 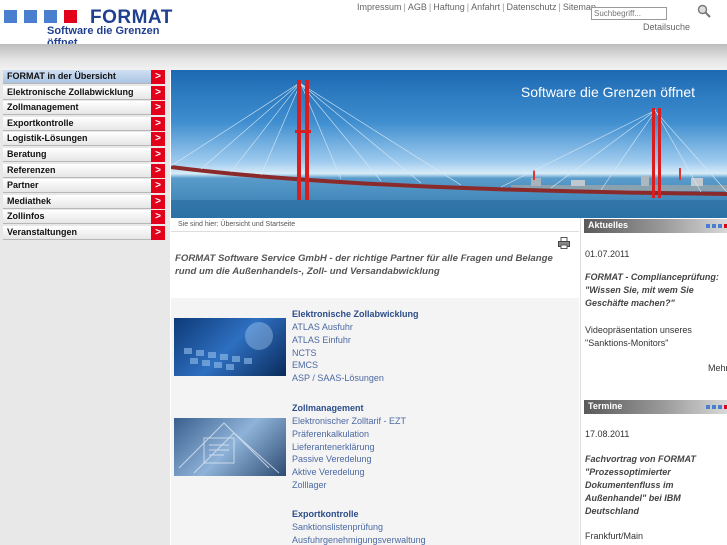 I want to click on sidebar-item-label: Logistik-Lösungen, so click(x=47, y=138).